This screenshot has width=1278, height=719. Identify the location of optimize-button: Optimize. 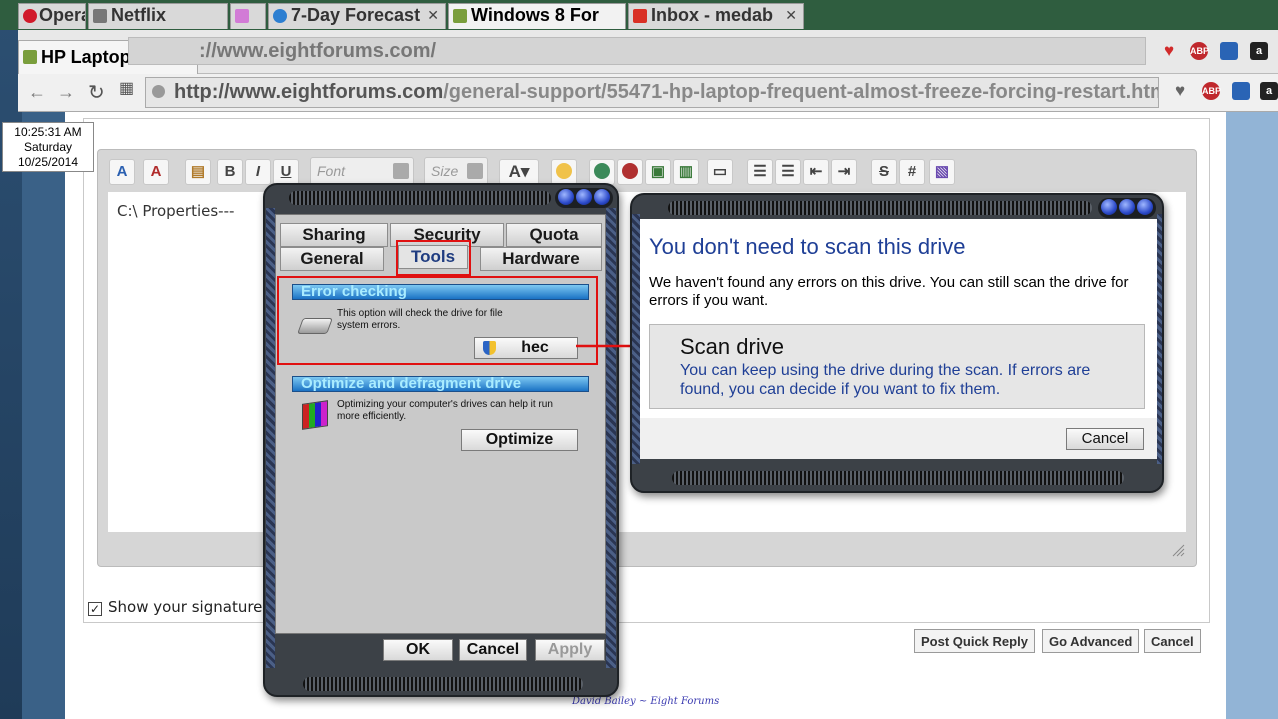
(519, 440).